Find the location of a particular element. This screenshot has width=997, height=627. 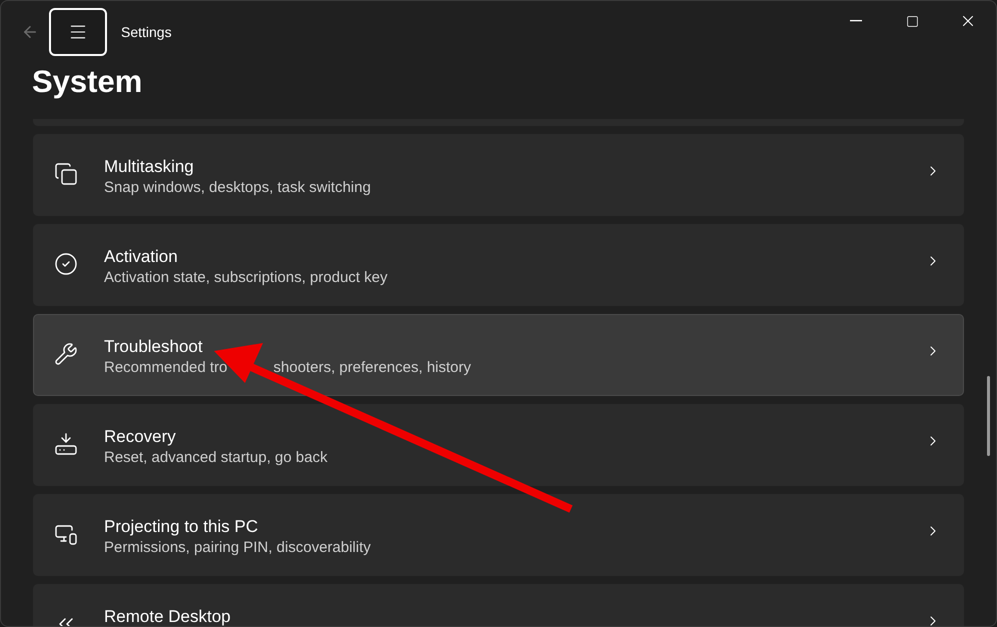

page-title: System is located at coordinates (87, 82).